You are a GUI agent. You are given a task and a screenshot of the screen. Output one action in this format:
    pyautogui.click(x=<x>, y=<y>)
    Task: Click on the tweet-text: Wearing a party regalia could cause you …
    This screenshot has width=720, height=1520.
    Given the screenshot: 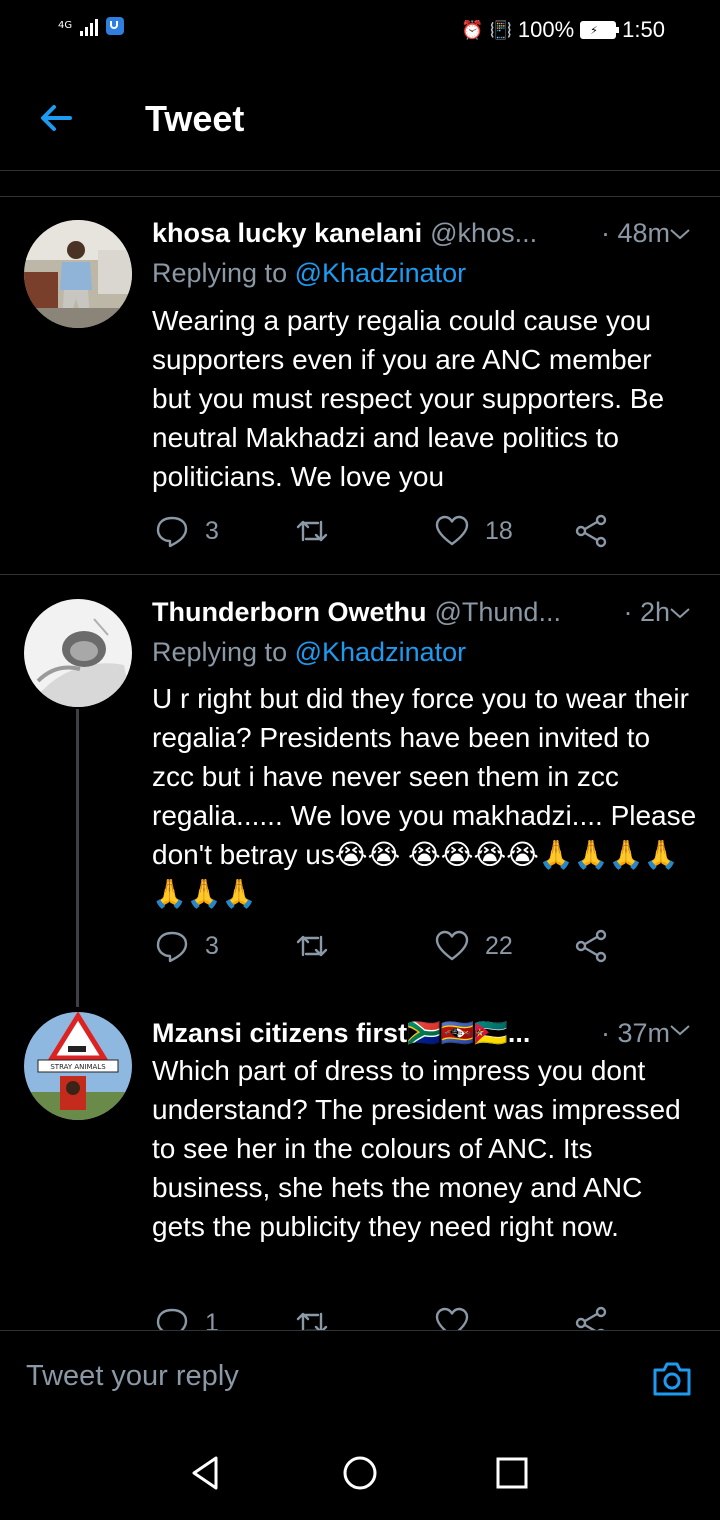 What is the action you would take?
    pyautogui.click(x=408, y=398)
    